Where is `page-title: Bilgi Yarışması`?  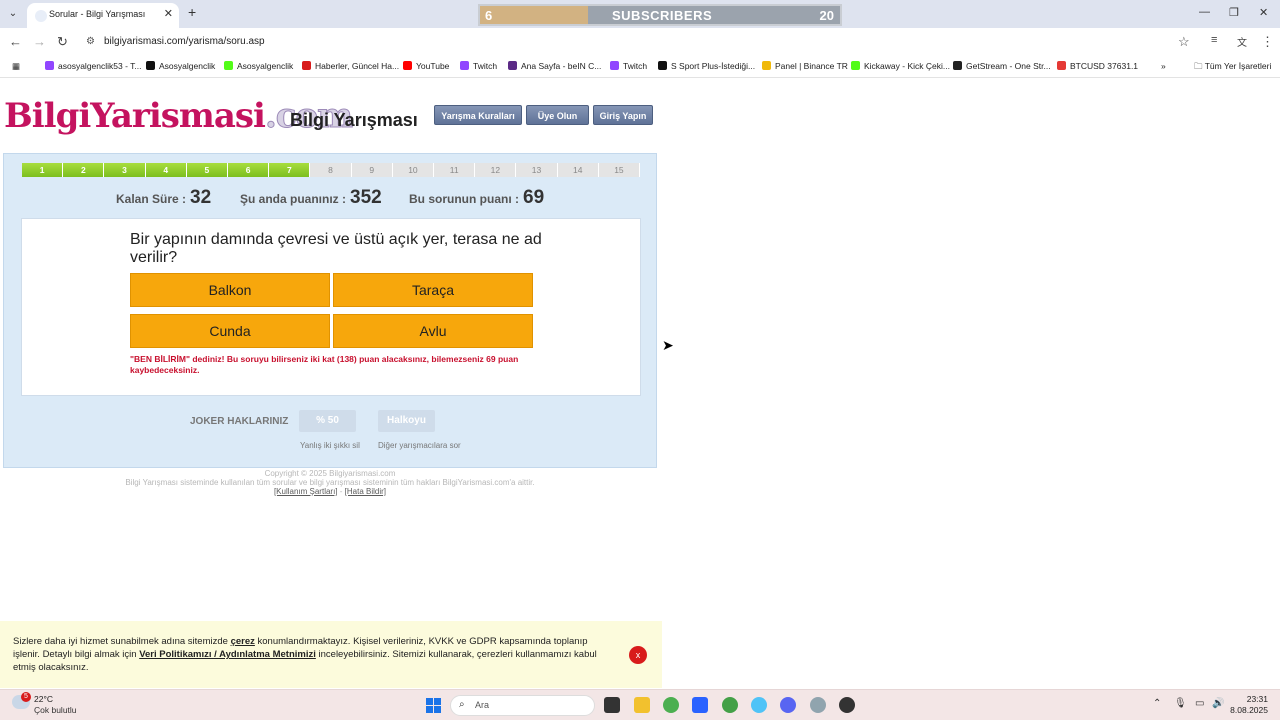 page-title: Bilgi Yarışması is located at coordinates (354, 120).